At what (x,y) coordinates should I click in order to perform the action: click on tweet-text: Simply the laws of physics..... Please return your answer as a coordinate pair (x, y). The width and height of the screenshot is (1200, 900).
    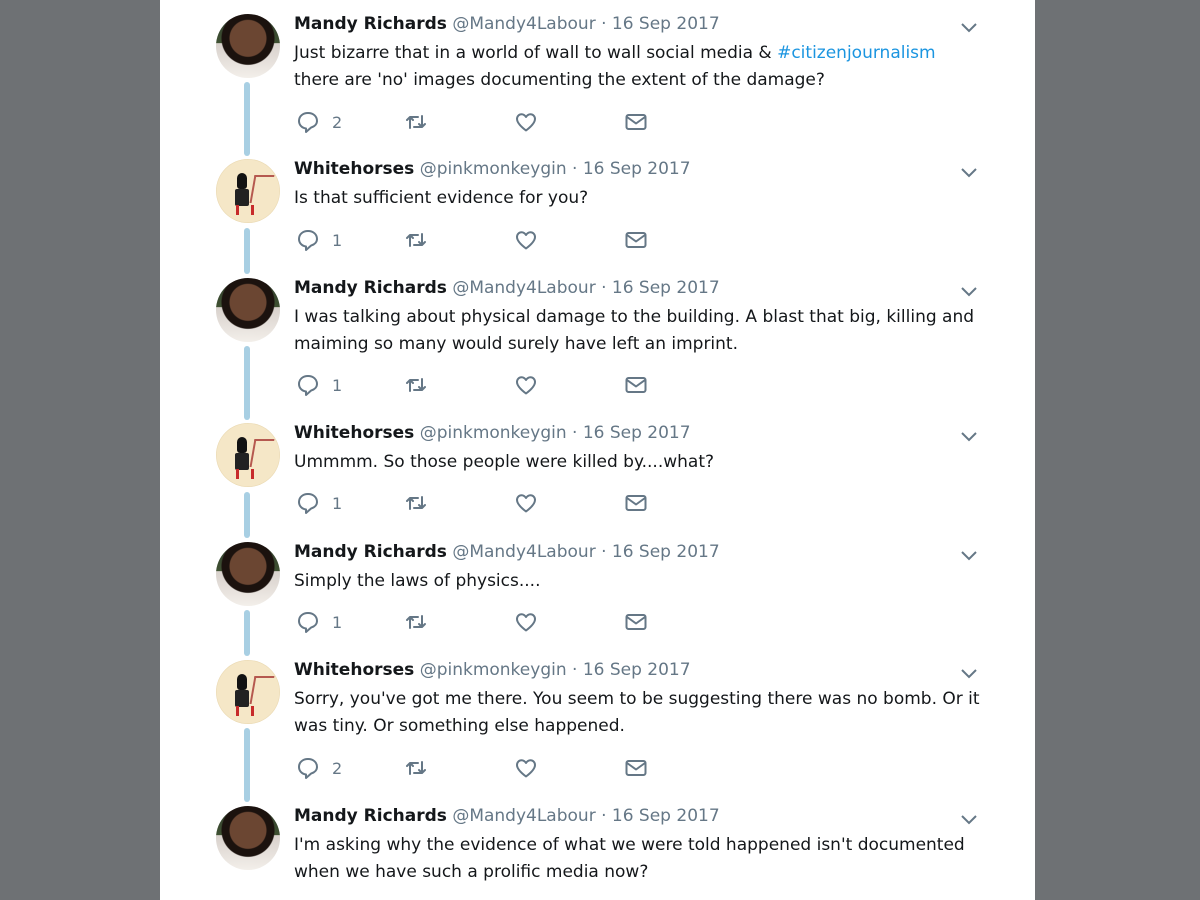
    Looking at the image, I should click on (417, 581).